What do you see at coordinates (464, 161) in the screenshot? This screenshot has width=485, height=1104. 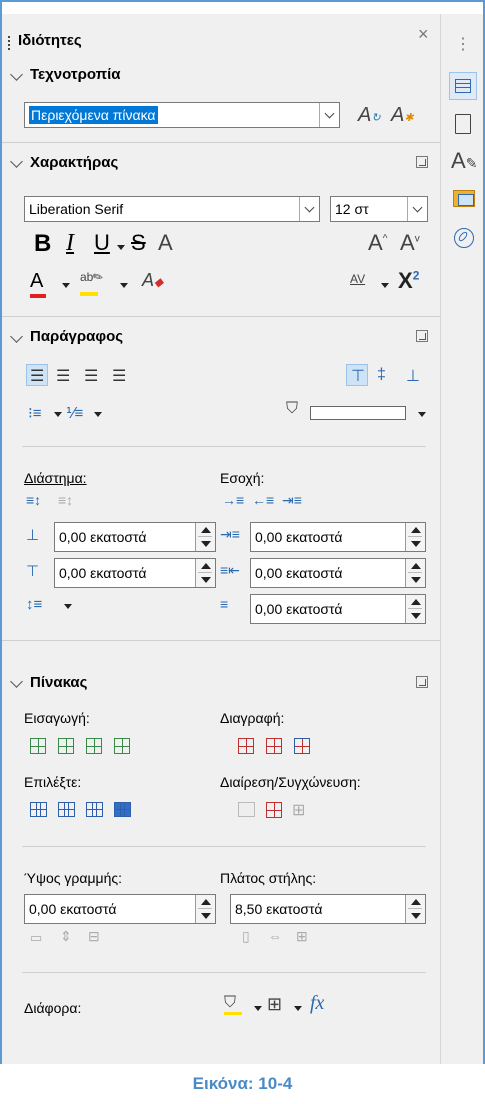 I see `styles-tab-icon: A✎` at bounding box center [464, 161].